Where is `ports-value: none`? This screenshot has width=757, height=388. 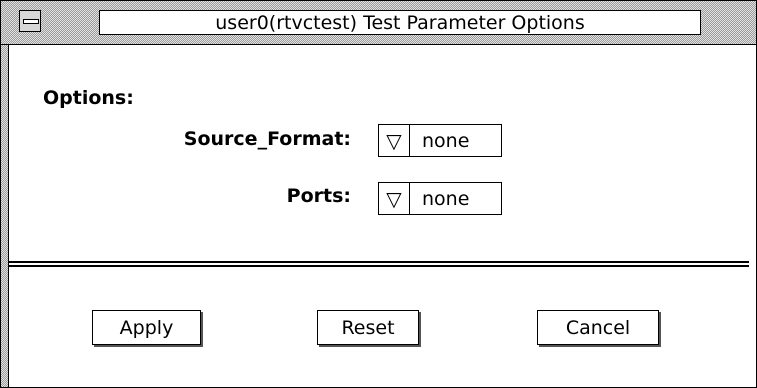 ports-value: none is located at coordinates (446, 198).